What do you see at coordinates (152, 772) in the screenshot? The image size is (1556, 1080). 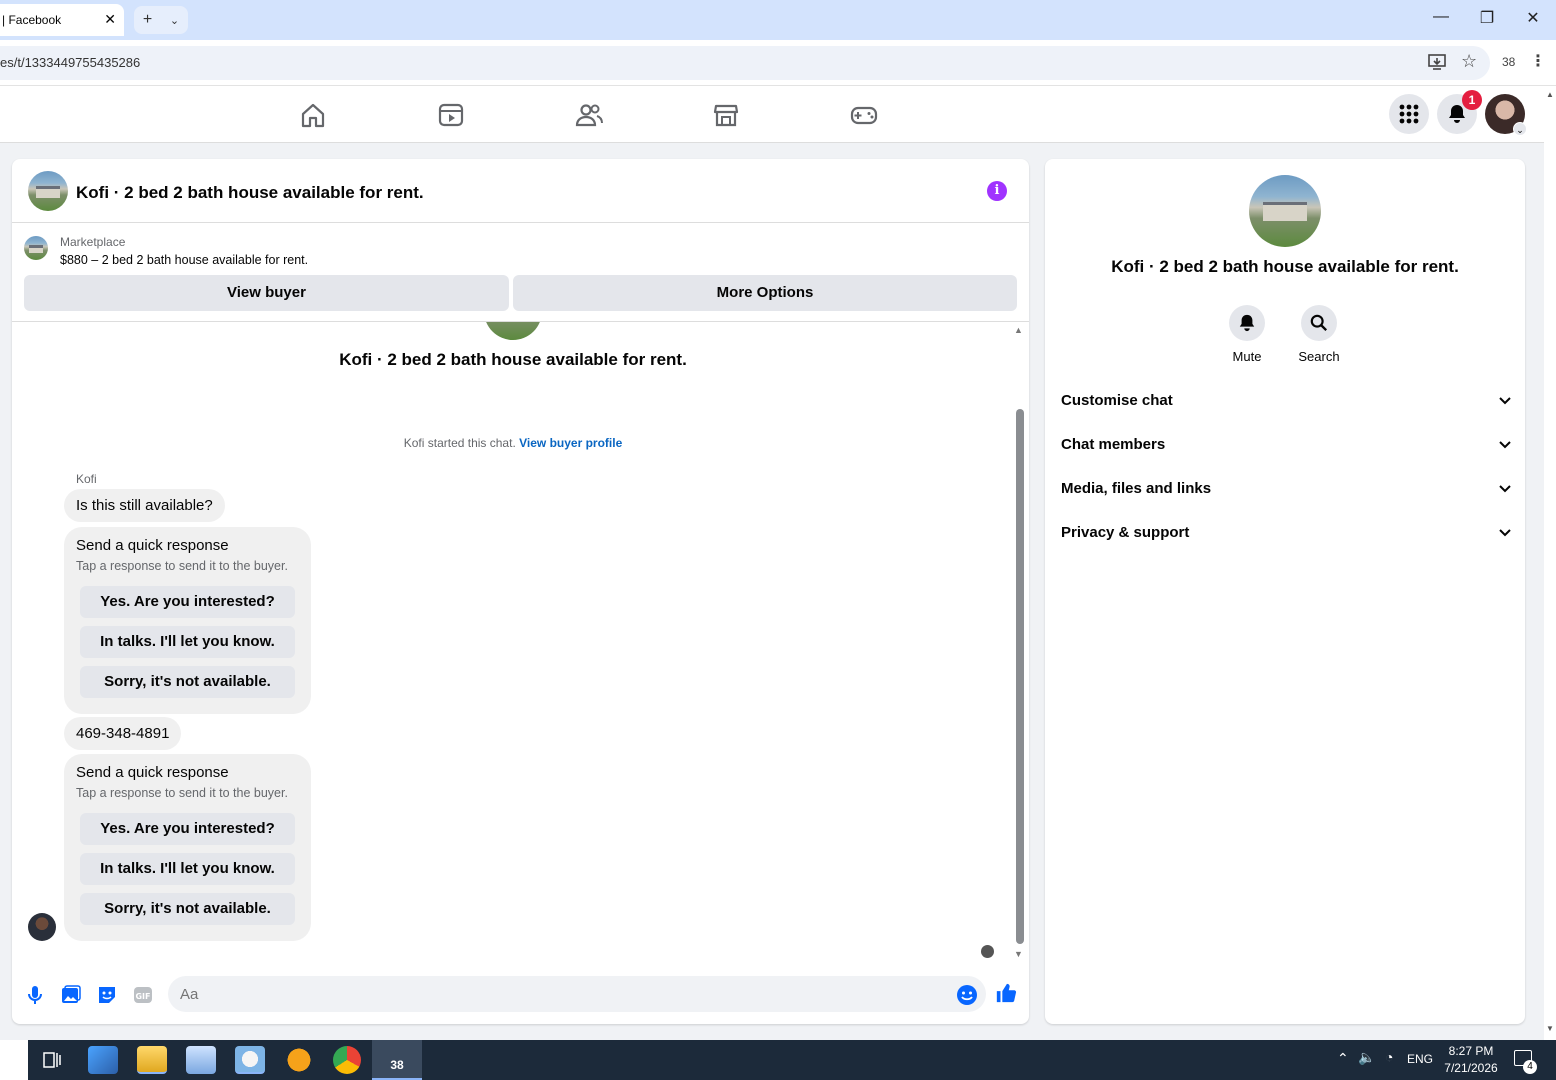 I see `quick-response-title: Send a quick response` at bounding box center [152, 772].